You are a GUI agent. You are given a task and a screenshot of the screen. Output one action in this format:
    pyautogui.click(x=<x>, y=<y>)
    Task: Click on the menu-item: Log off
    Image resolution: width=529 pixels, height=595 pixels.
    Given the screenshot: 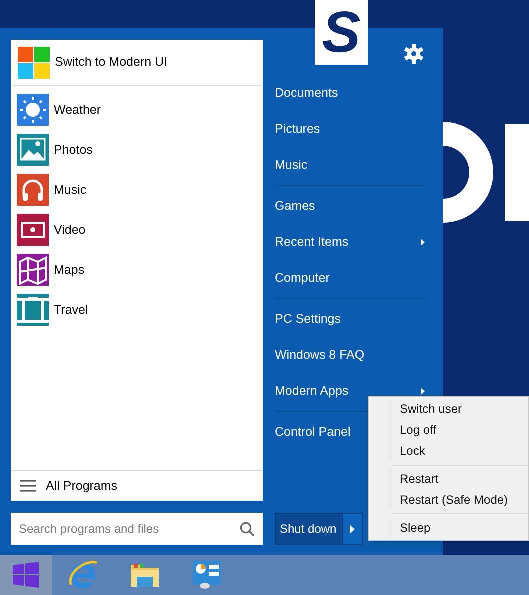 What is the action you would take?
    pyautogui.click(x=459, y=430)
    